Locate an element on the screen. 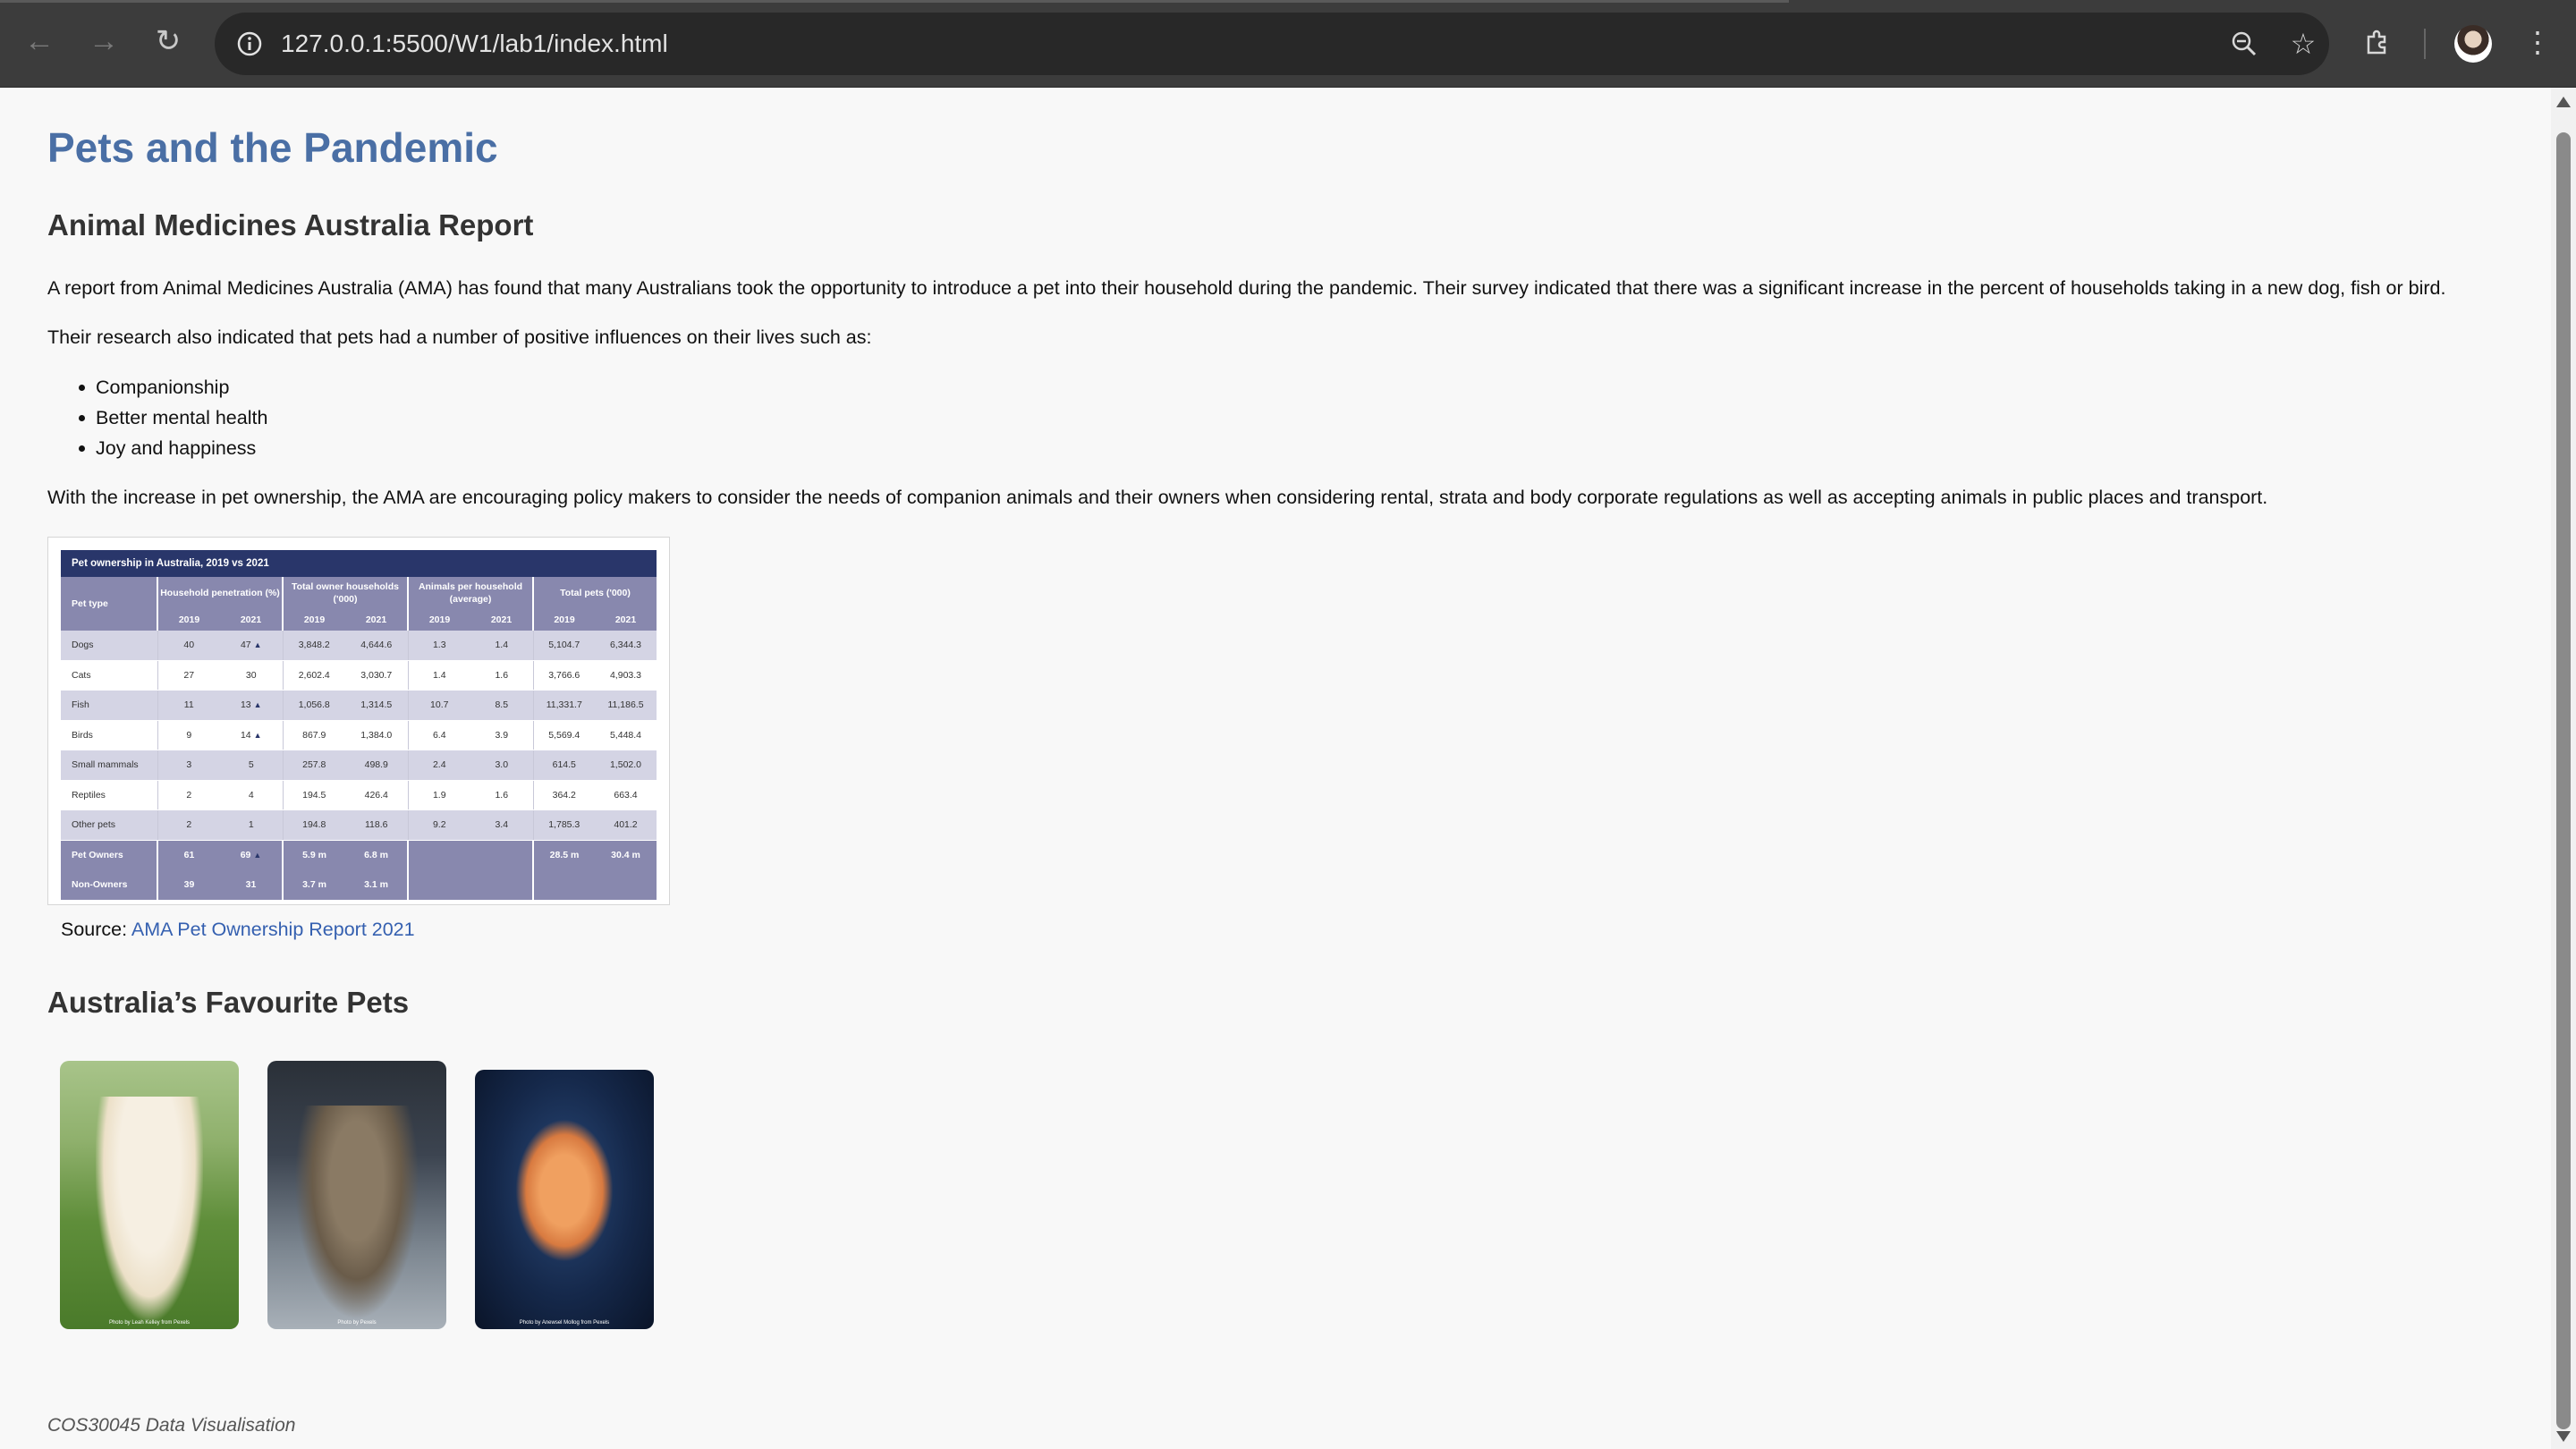 The height and width of the screenshot is (1449, 2576). list-item: Companionship is located at coordinates (157, 387).